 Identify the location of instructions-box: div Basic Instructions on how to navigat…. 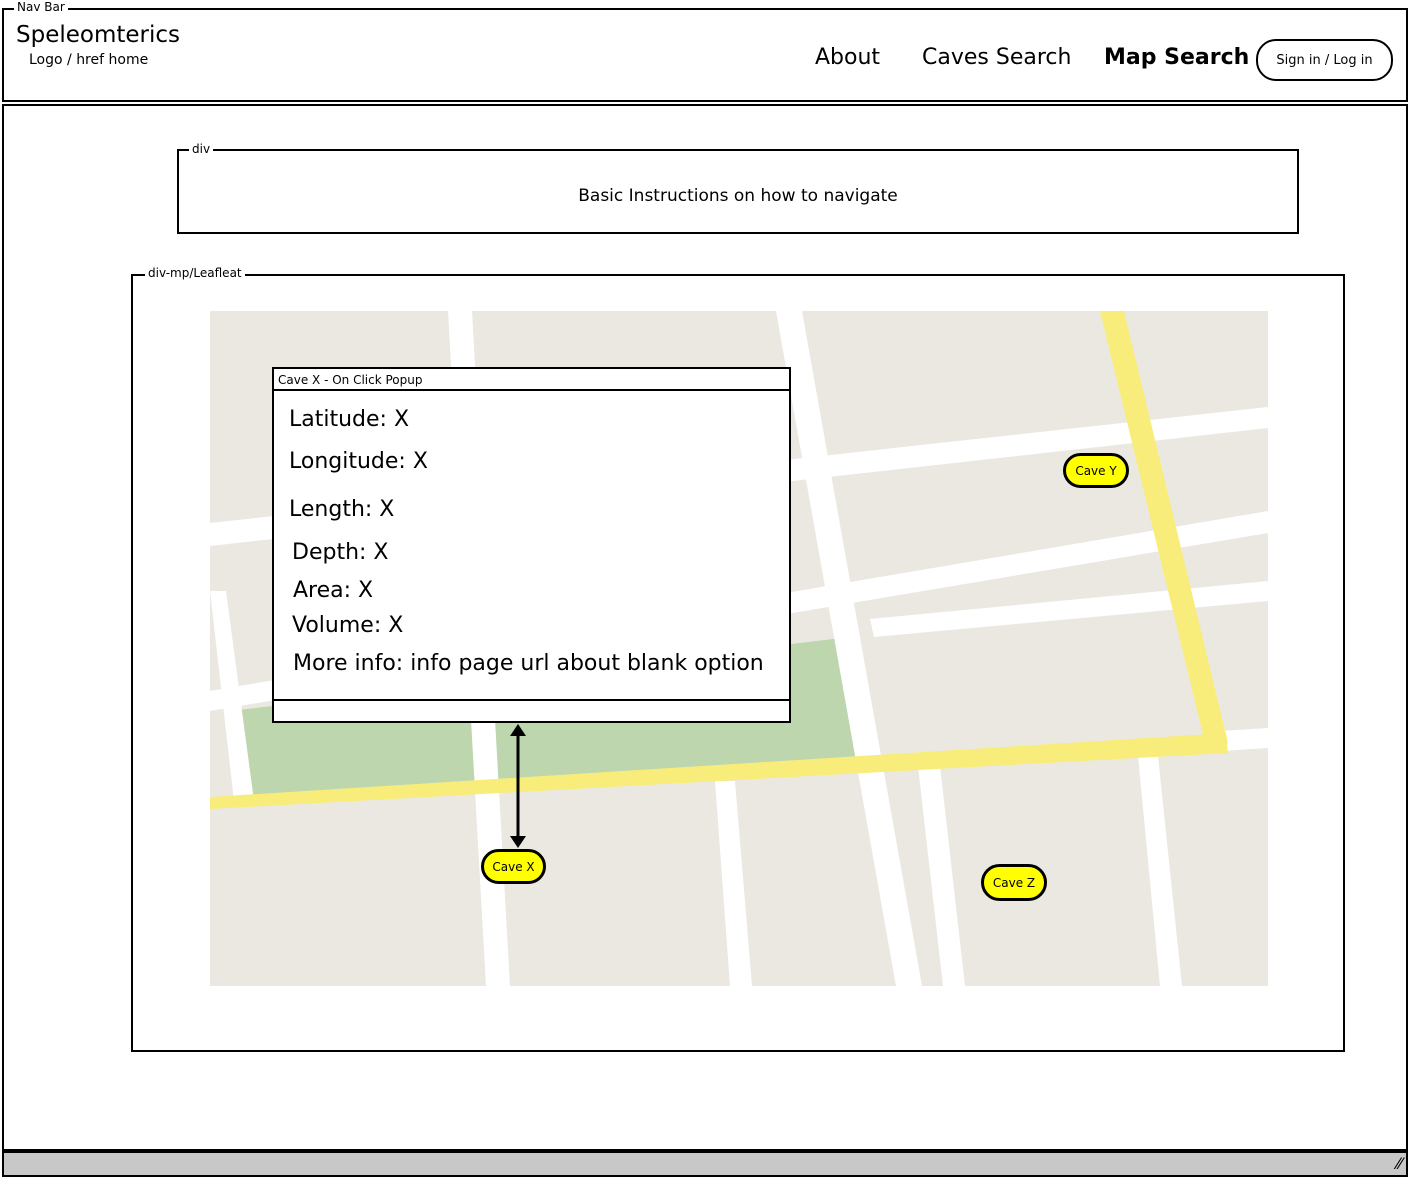
(738, 188).